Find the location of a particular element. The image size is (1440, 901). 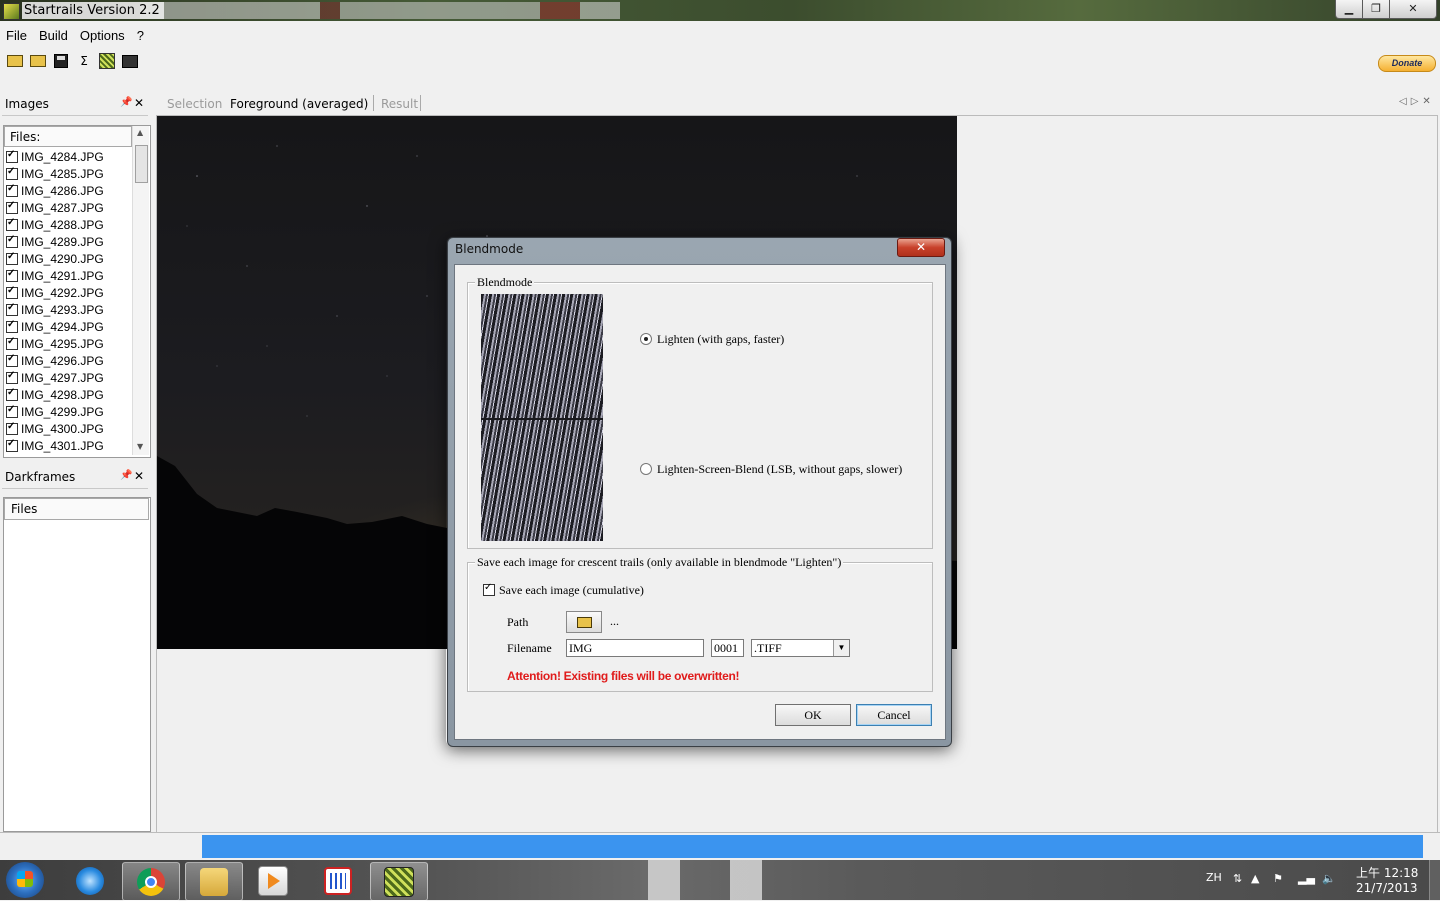

save-button is located at coordinates (61, 61).